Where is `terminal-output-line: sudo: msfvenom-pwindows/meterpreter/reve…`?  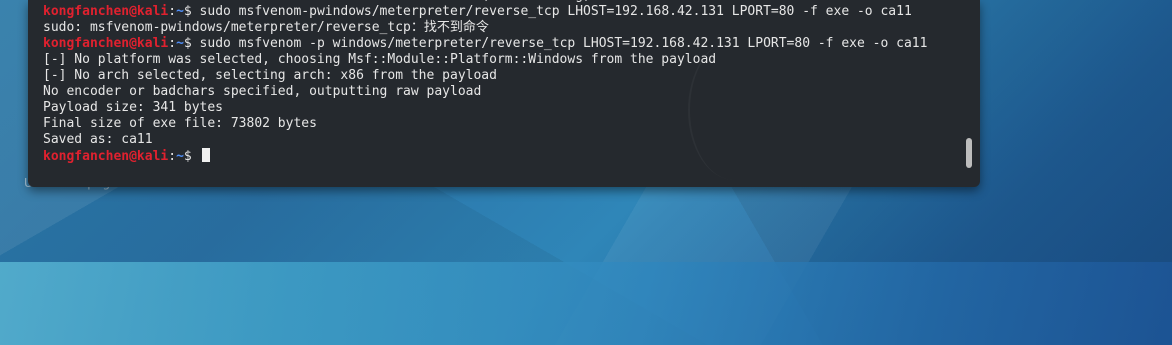 terminal-output-line: sudo: msfvenom-pwindows/meterpreter/reve… is located at coordinates (266, 27).